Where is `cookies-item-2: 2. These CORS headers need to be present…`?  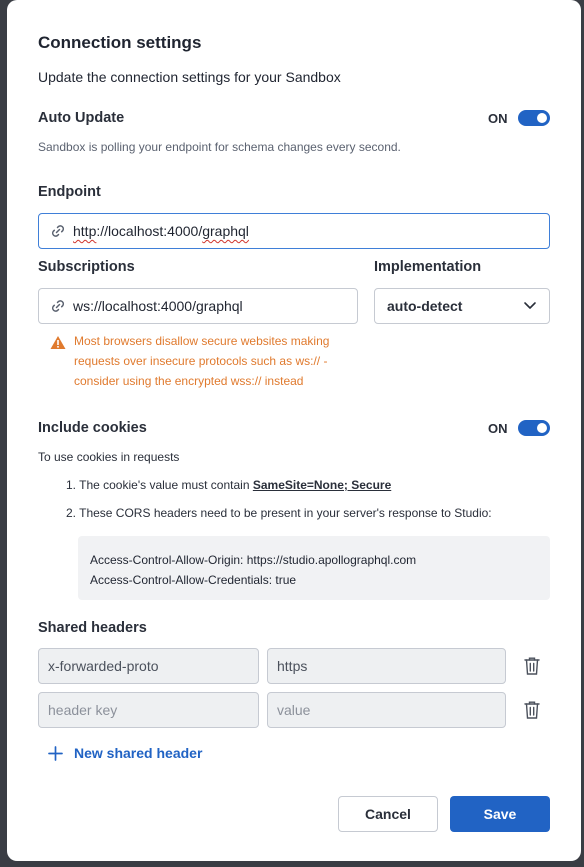 cookies-item-2: 2. These CORS headers need to be present… is located at coordinates (279, 513).